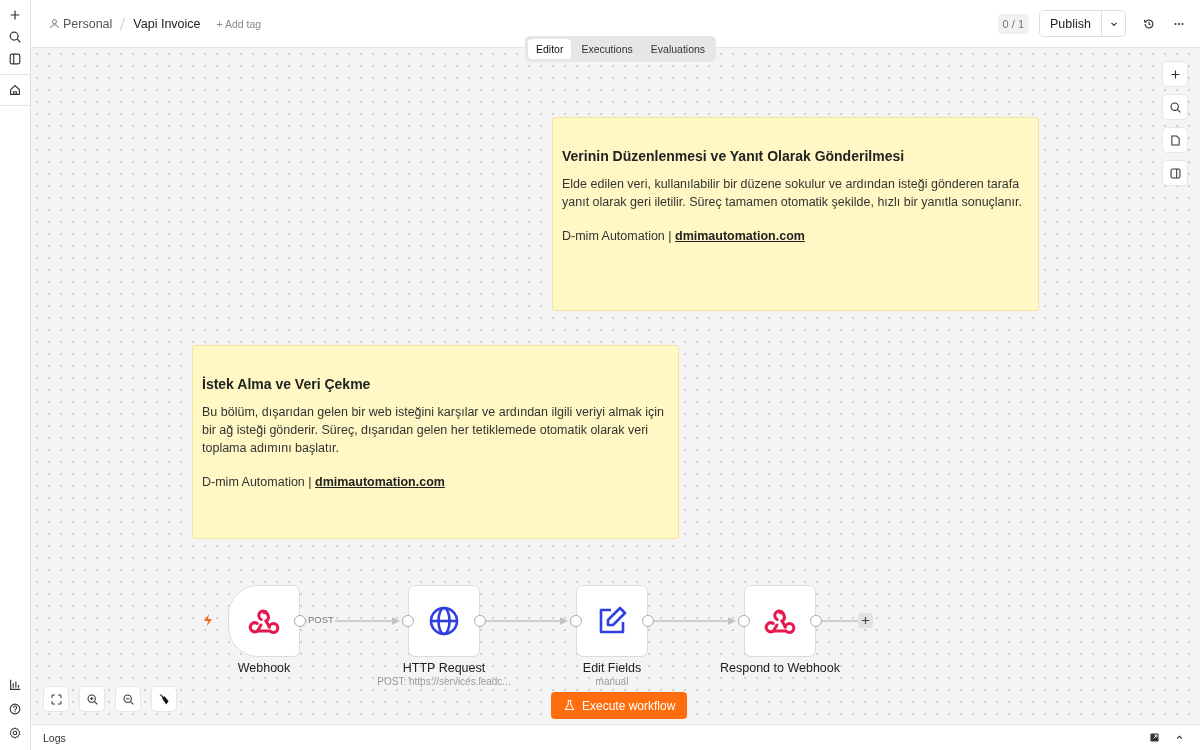 The width and height of the screenshot is (1200, 750). I want to click on node-subtitle: manual, so click(612, 682).